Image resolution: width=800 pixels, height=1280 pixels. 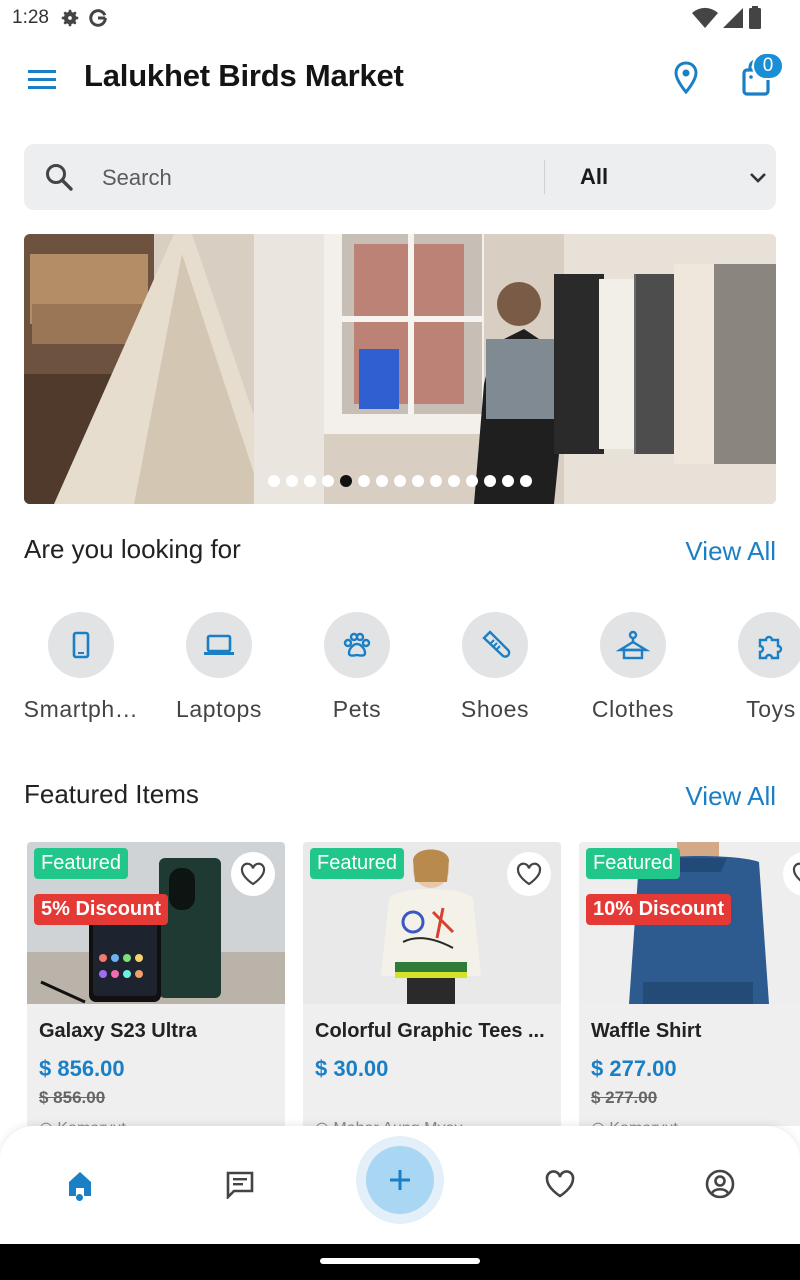 I want to click on account-icon, so click(x=720, y=1184).